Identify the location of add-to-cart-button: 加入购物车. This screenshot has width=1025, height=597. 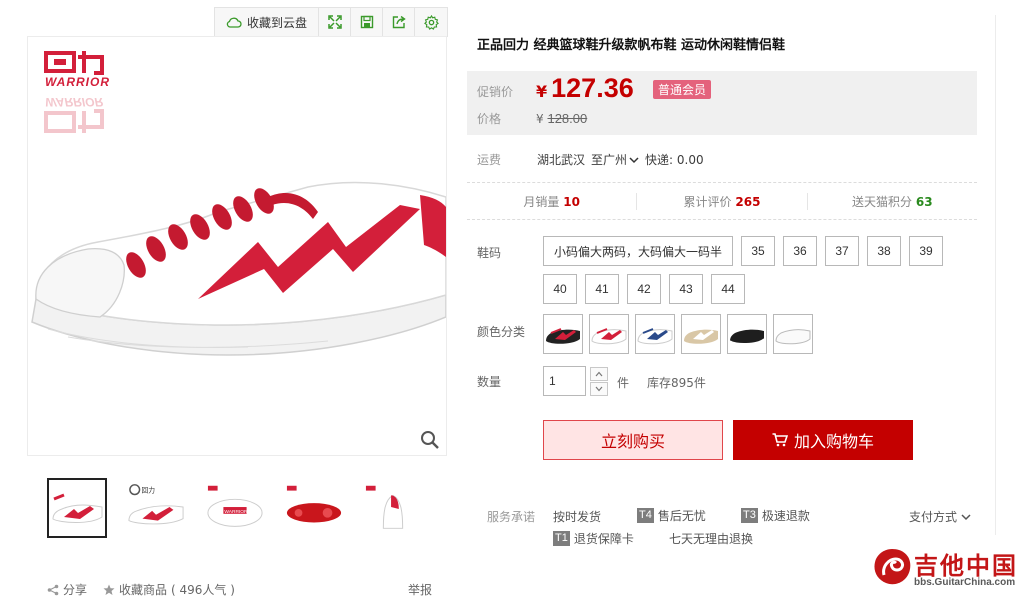
(823, 440).